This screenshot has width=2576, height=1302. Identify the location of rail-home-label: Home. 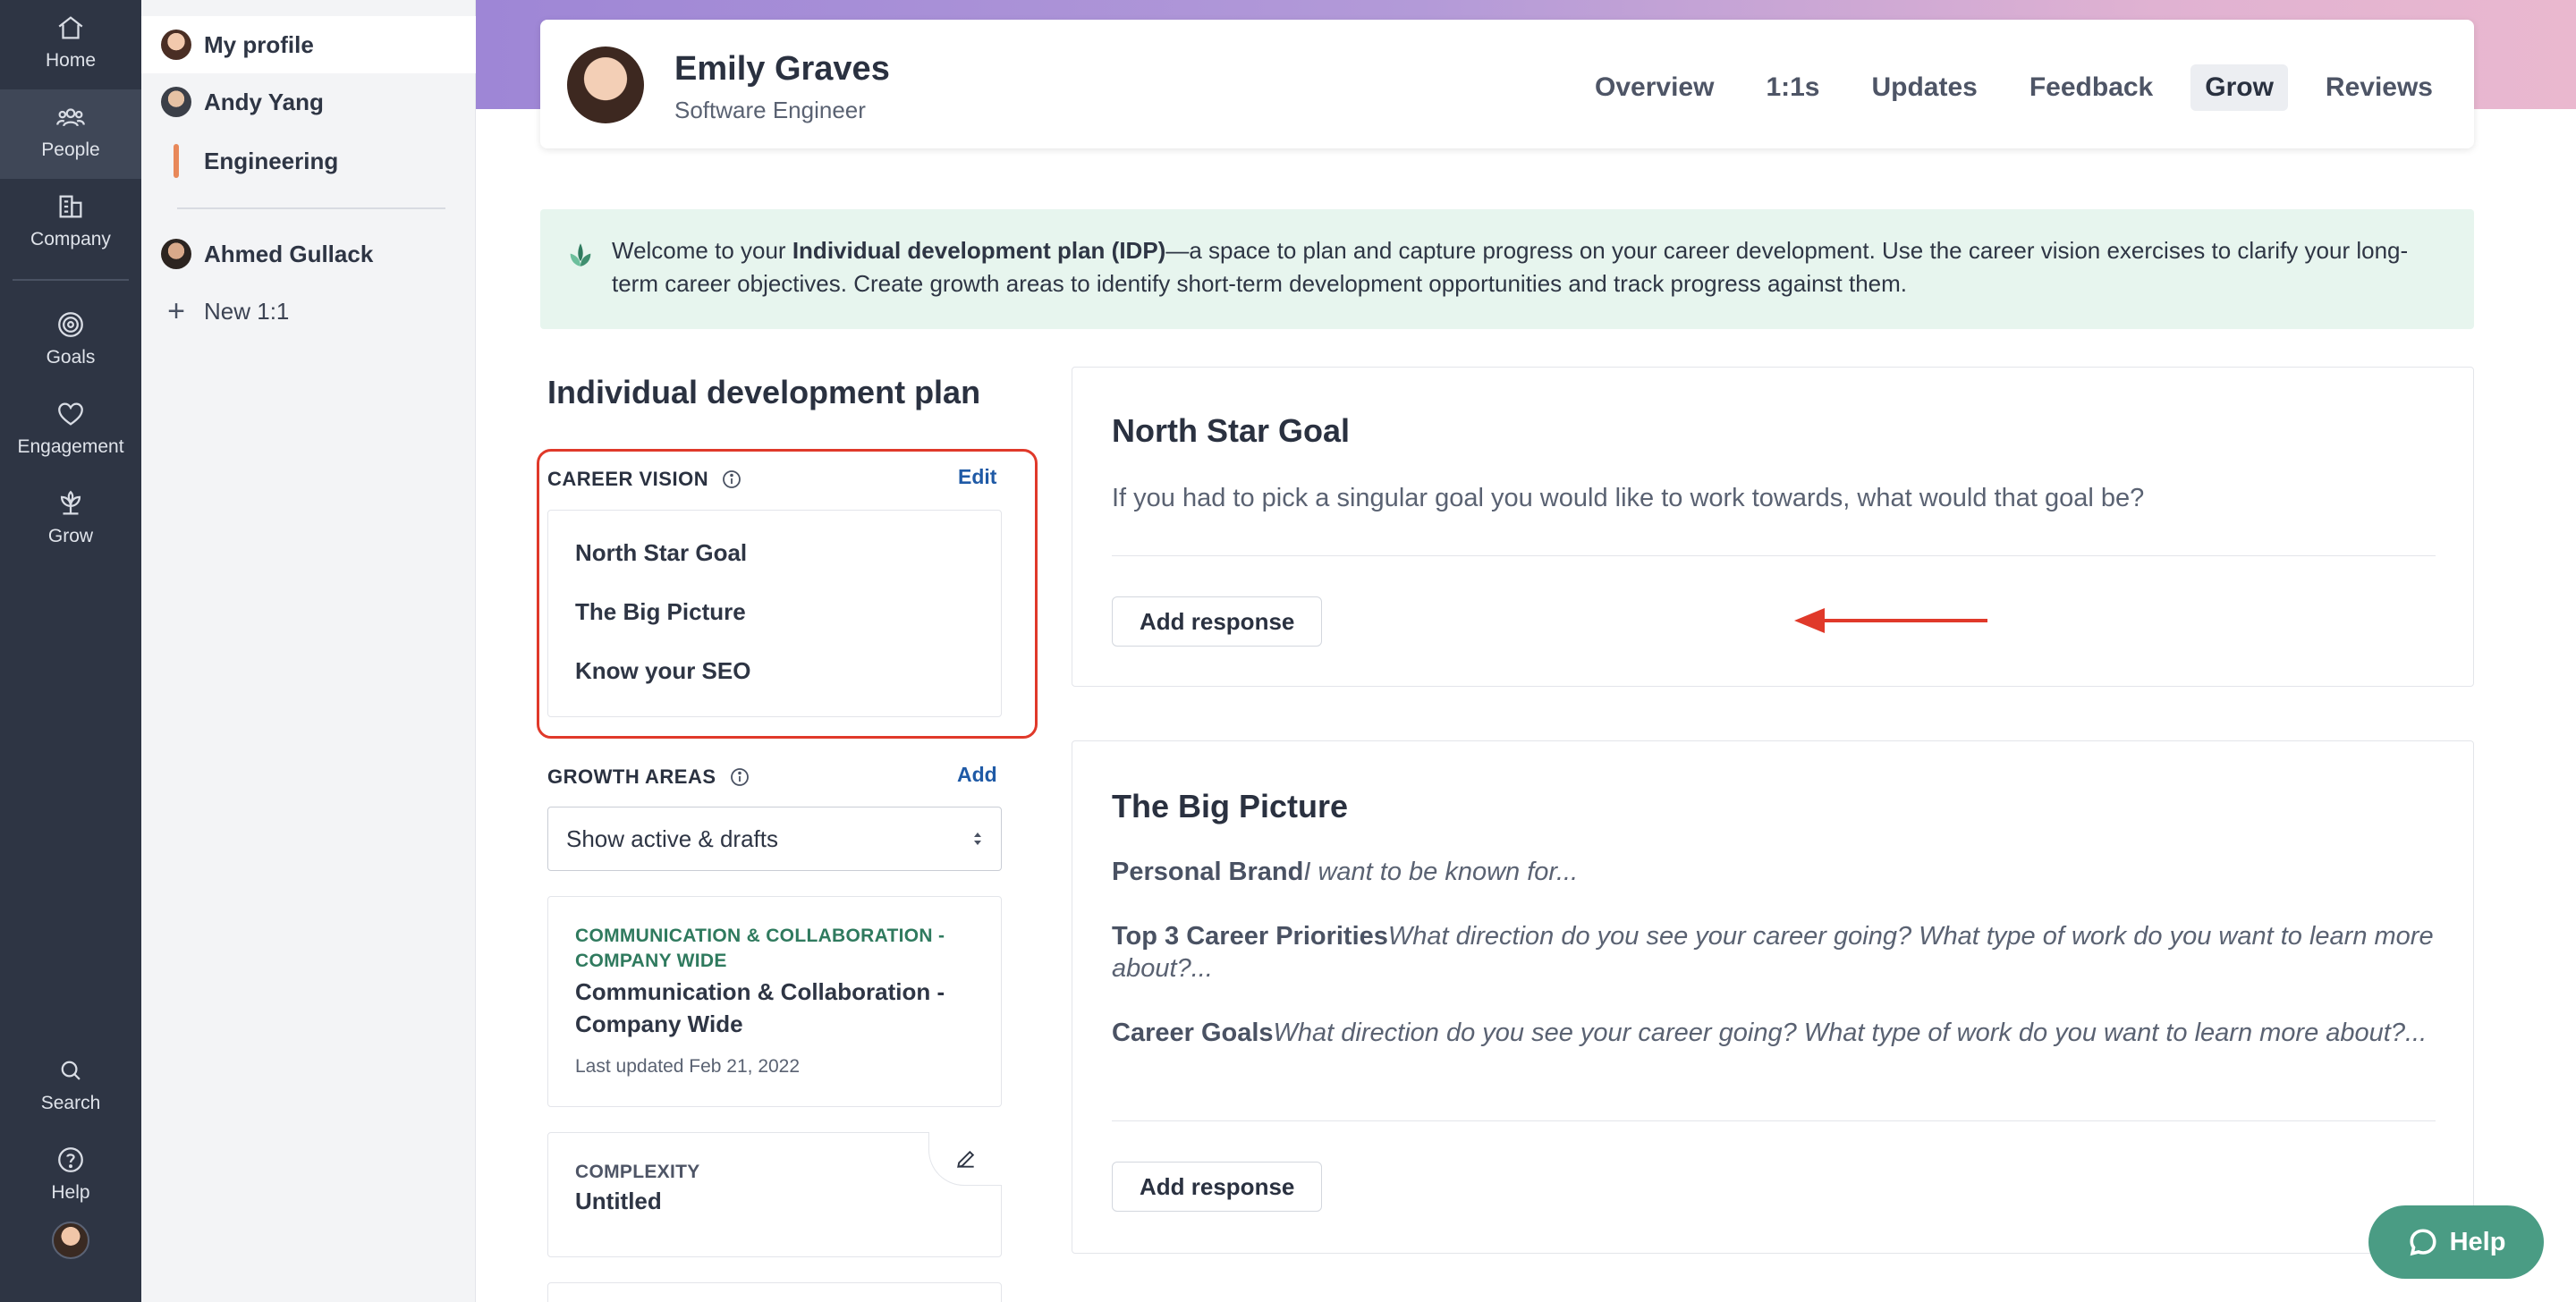
(71, 60).